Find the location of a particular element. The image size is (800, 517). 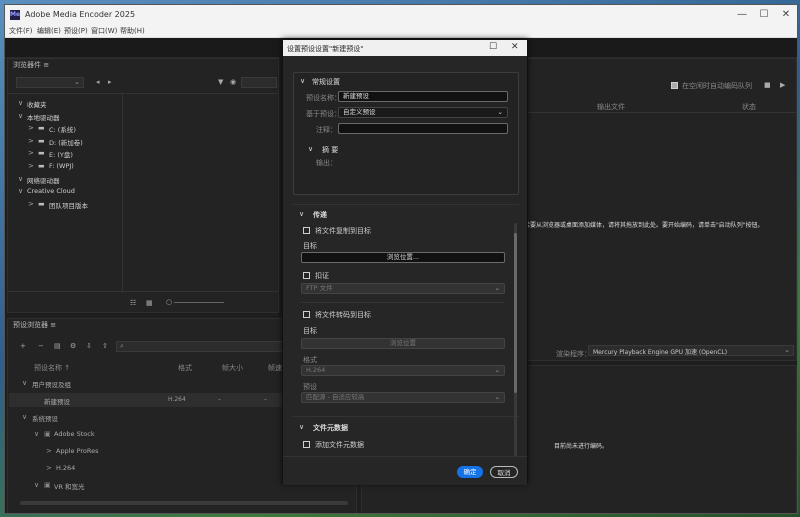

based-on-dropdown: 自定义预设 ⌄ is located at coordinates (423, 112).